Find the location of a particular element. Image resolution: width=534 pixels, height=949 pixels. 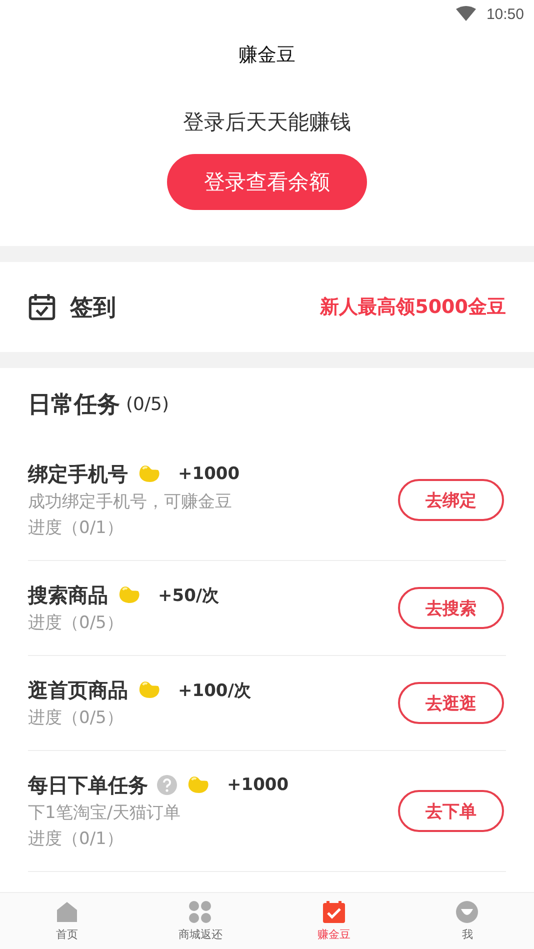

tab-item: 我 is located at coordinates (467, 921).